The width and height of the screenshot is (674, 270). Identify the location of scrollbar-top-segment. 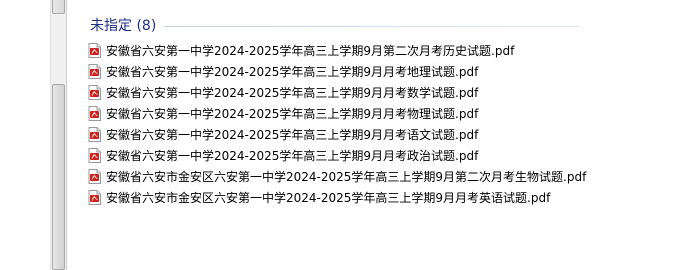
(58, 7).